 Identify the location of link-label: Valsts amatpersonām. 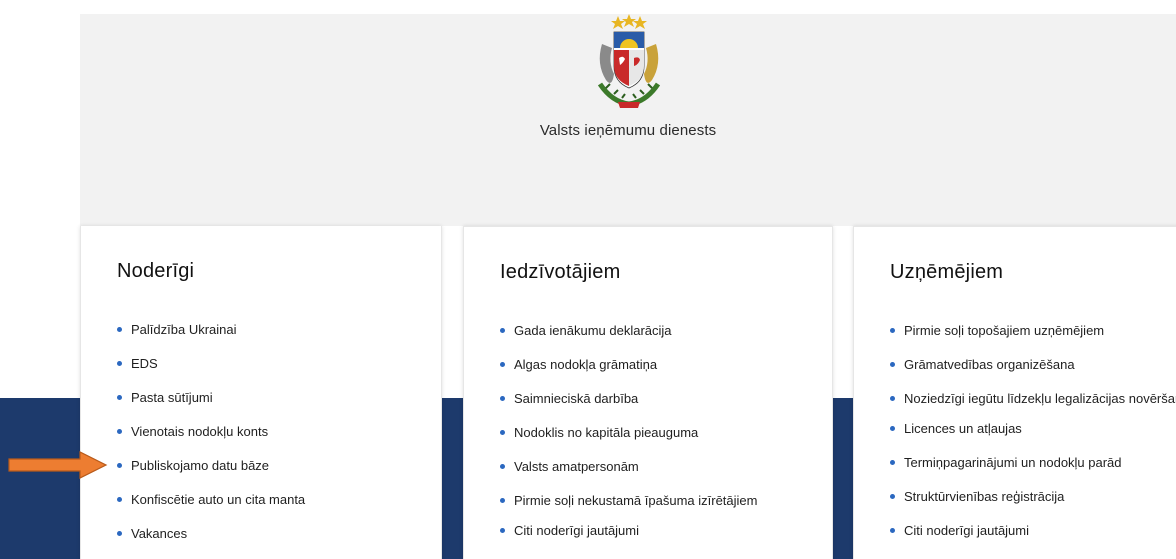
(576, 466).